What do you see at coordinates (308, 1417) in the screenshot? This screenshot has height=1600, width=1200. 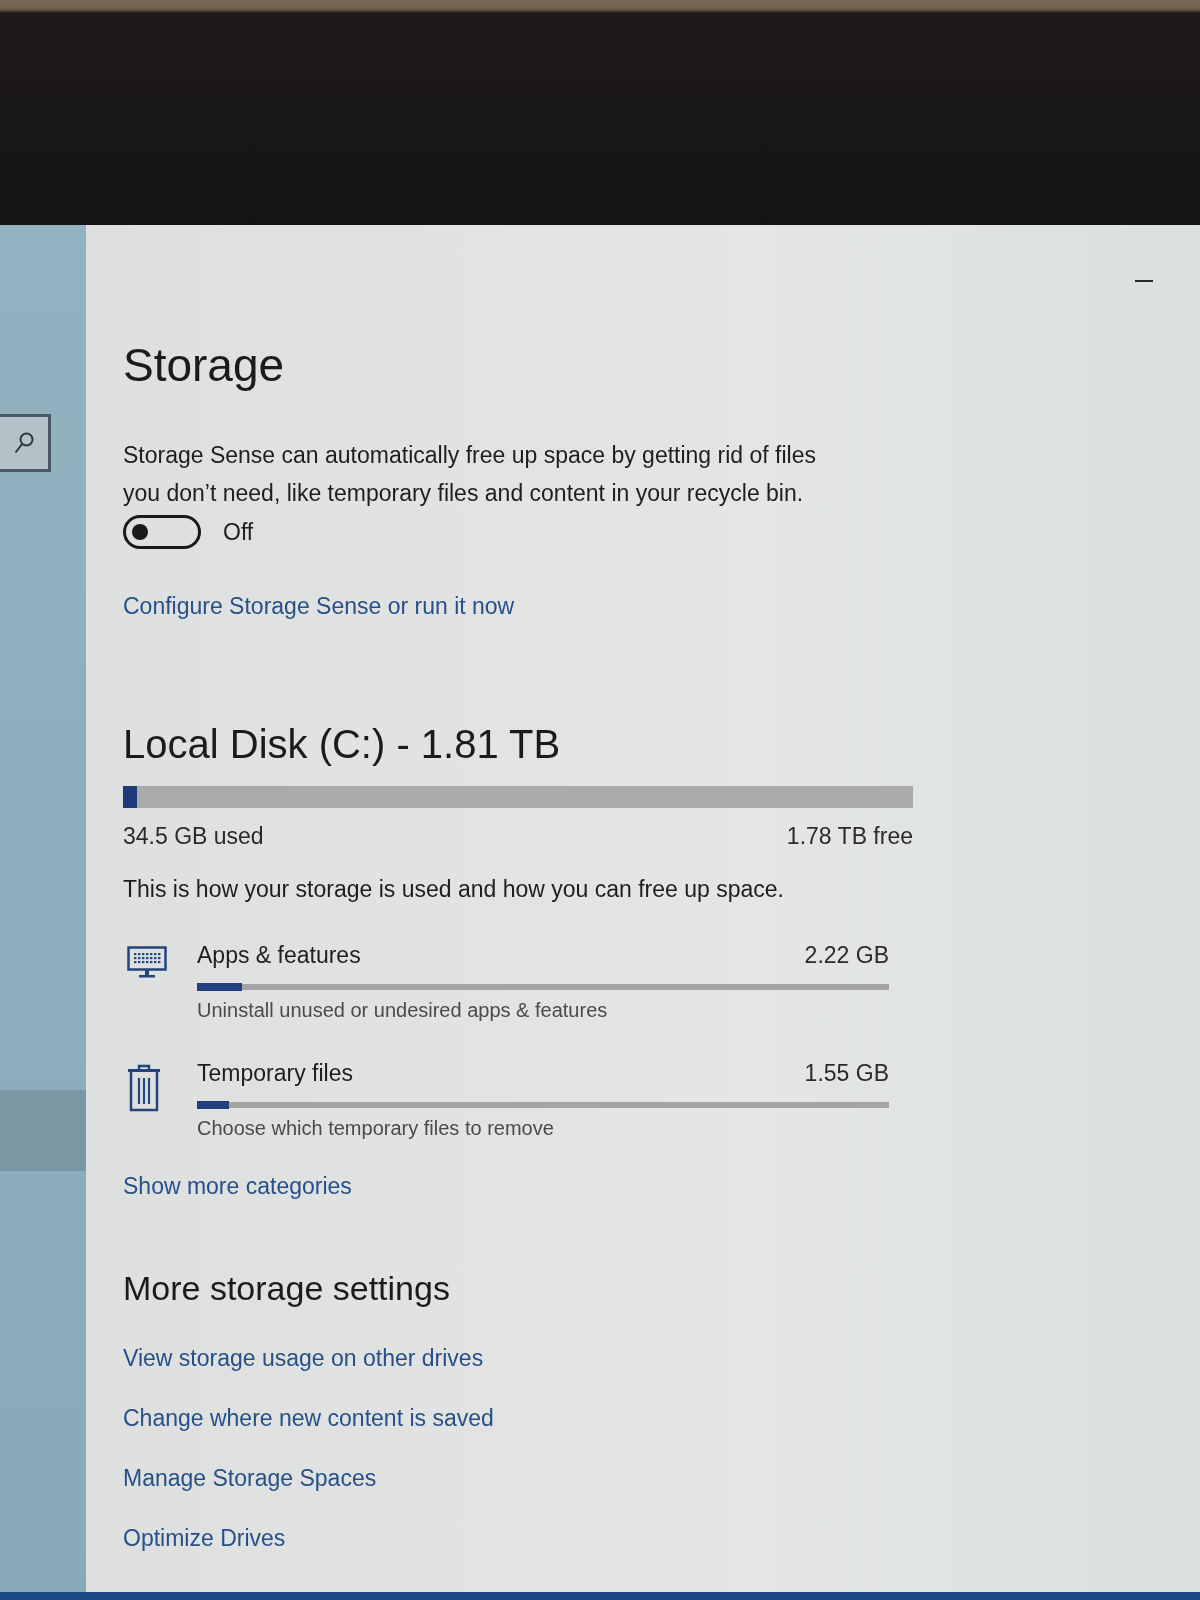 I see `settings-link: Change where new content is saved` at bounding box center [308, 1417].